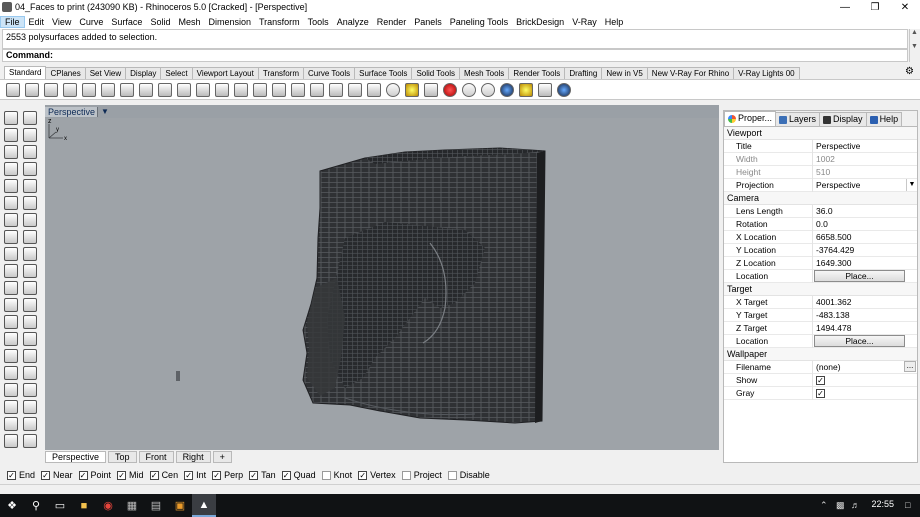 This screenshot has width=920, height=517. I want to click on copy-icon, so click(127, 89).